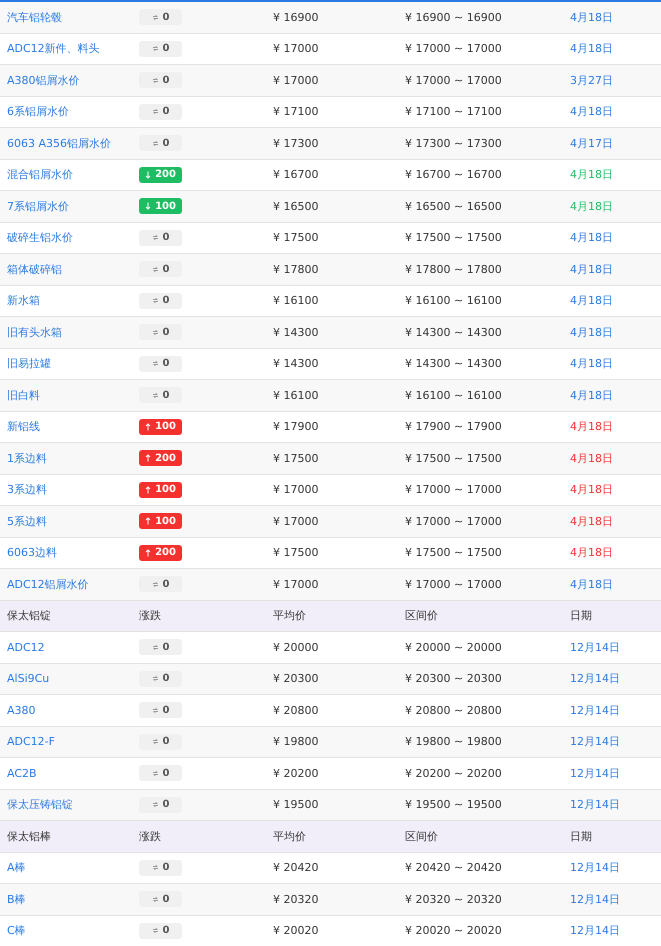  I want to click on product-link: 6063 A356铝屑水价, so click(69, 143).